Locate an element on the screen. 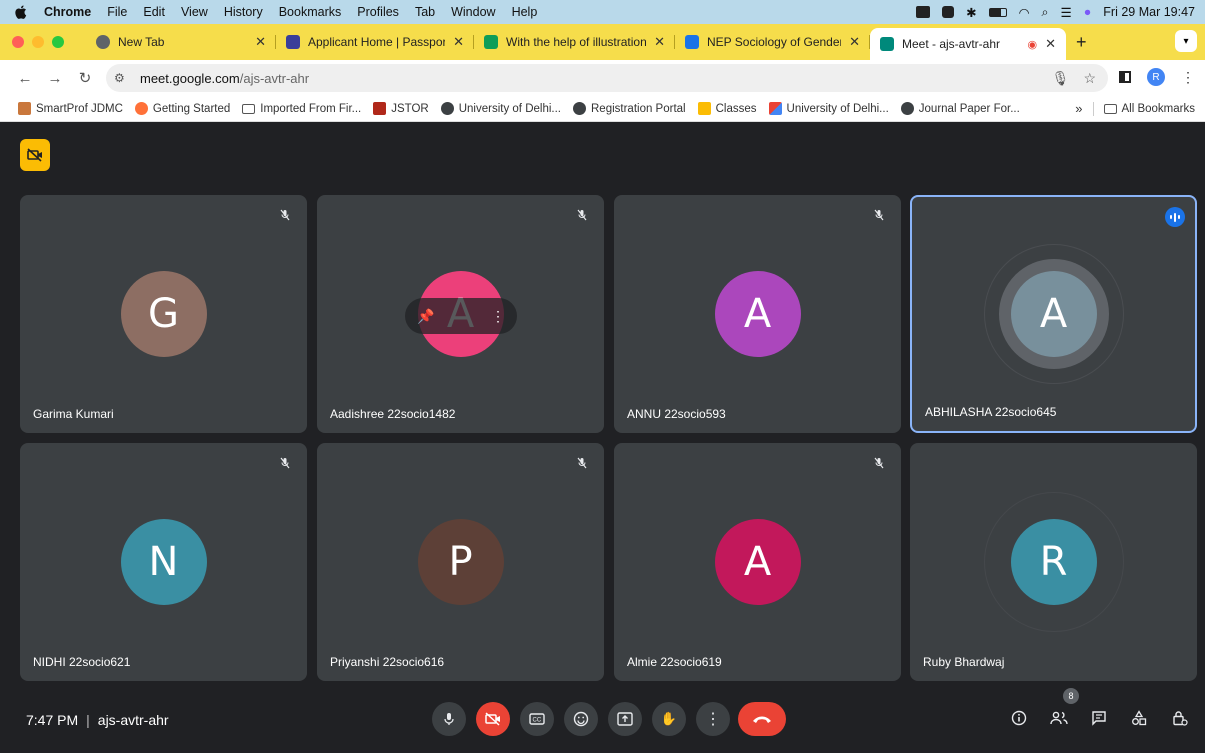  menu-help: Help is located at coordinates (525, 12).